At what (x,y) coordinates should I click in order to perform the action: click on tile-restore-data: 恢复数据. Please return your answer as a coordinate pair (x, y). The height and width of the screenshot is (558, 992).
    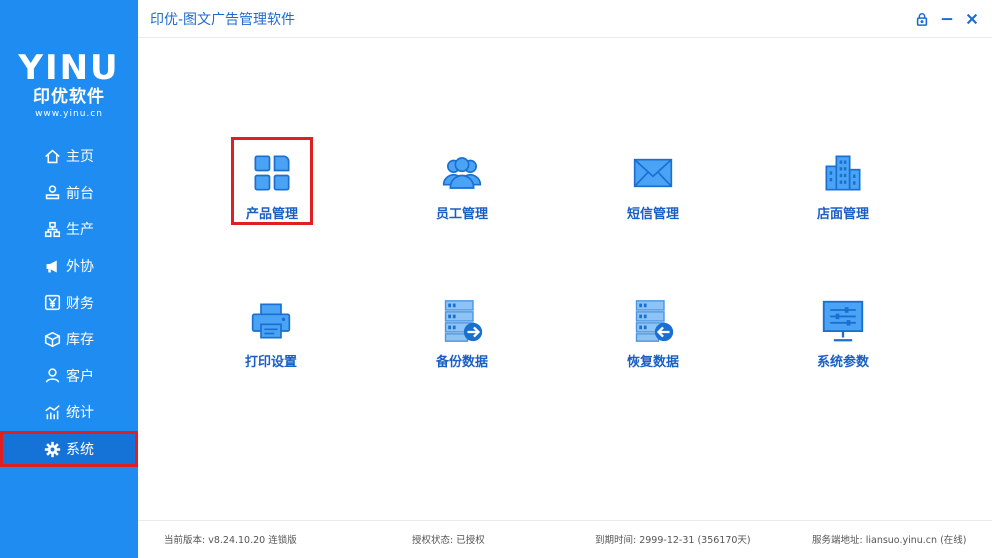
    Looking at the image, I should click on (653, 330).